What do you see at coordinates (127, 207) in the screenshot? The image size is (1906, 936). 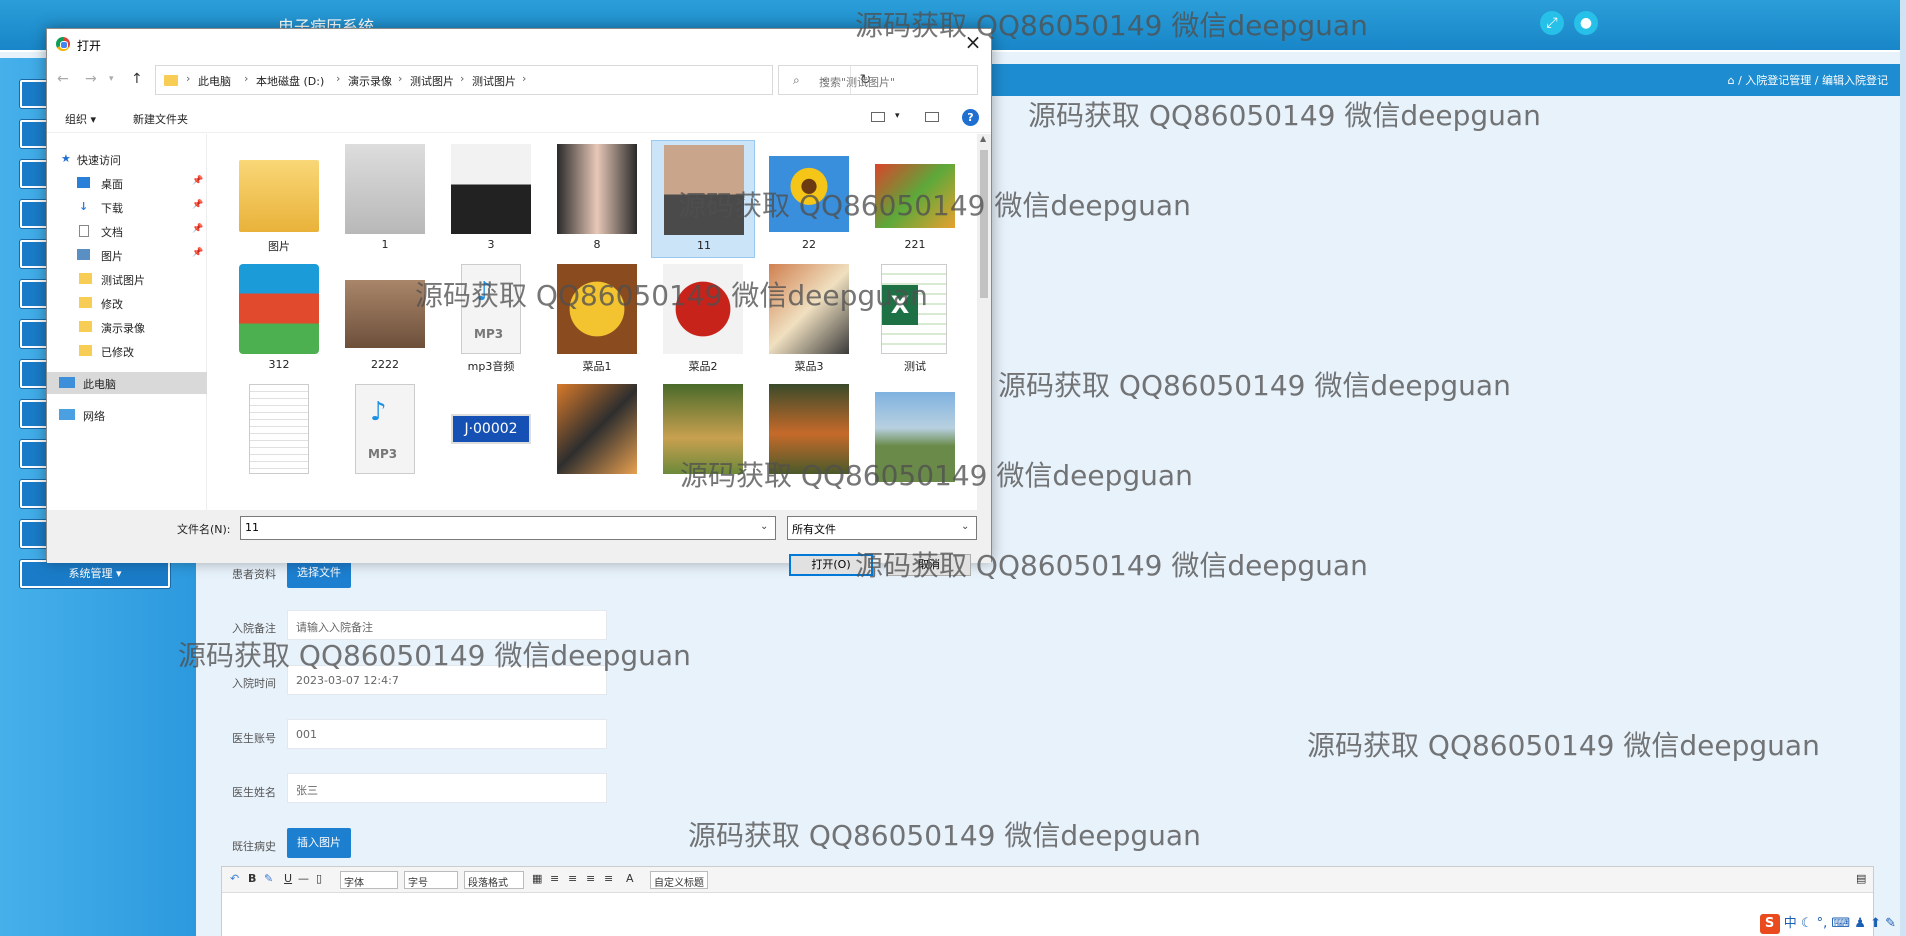 I see `nav-item-downloads: ↓ 下载 📌` at bounding box center [127, 207].